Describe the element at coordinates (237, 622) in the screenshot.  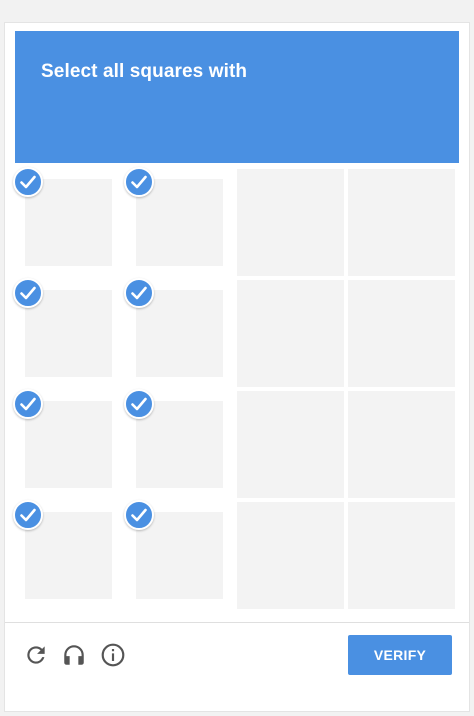
I see `footer-divider` at that location.